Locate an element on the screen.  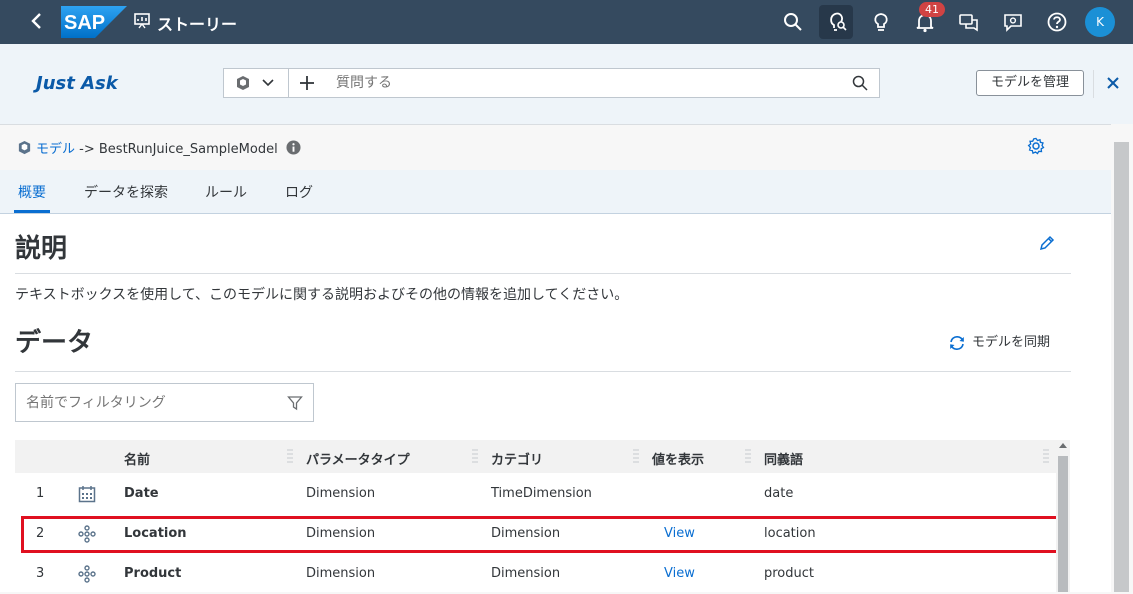
row-number: 1 is located at coordinates (40, 493).